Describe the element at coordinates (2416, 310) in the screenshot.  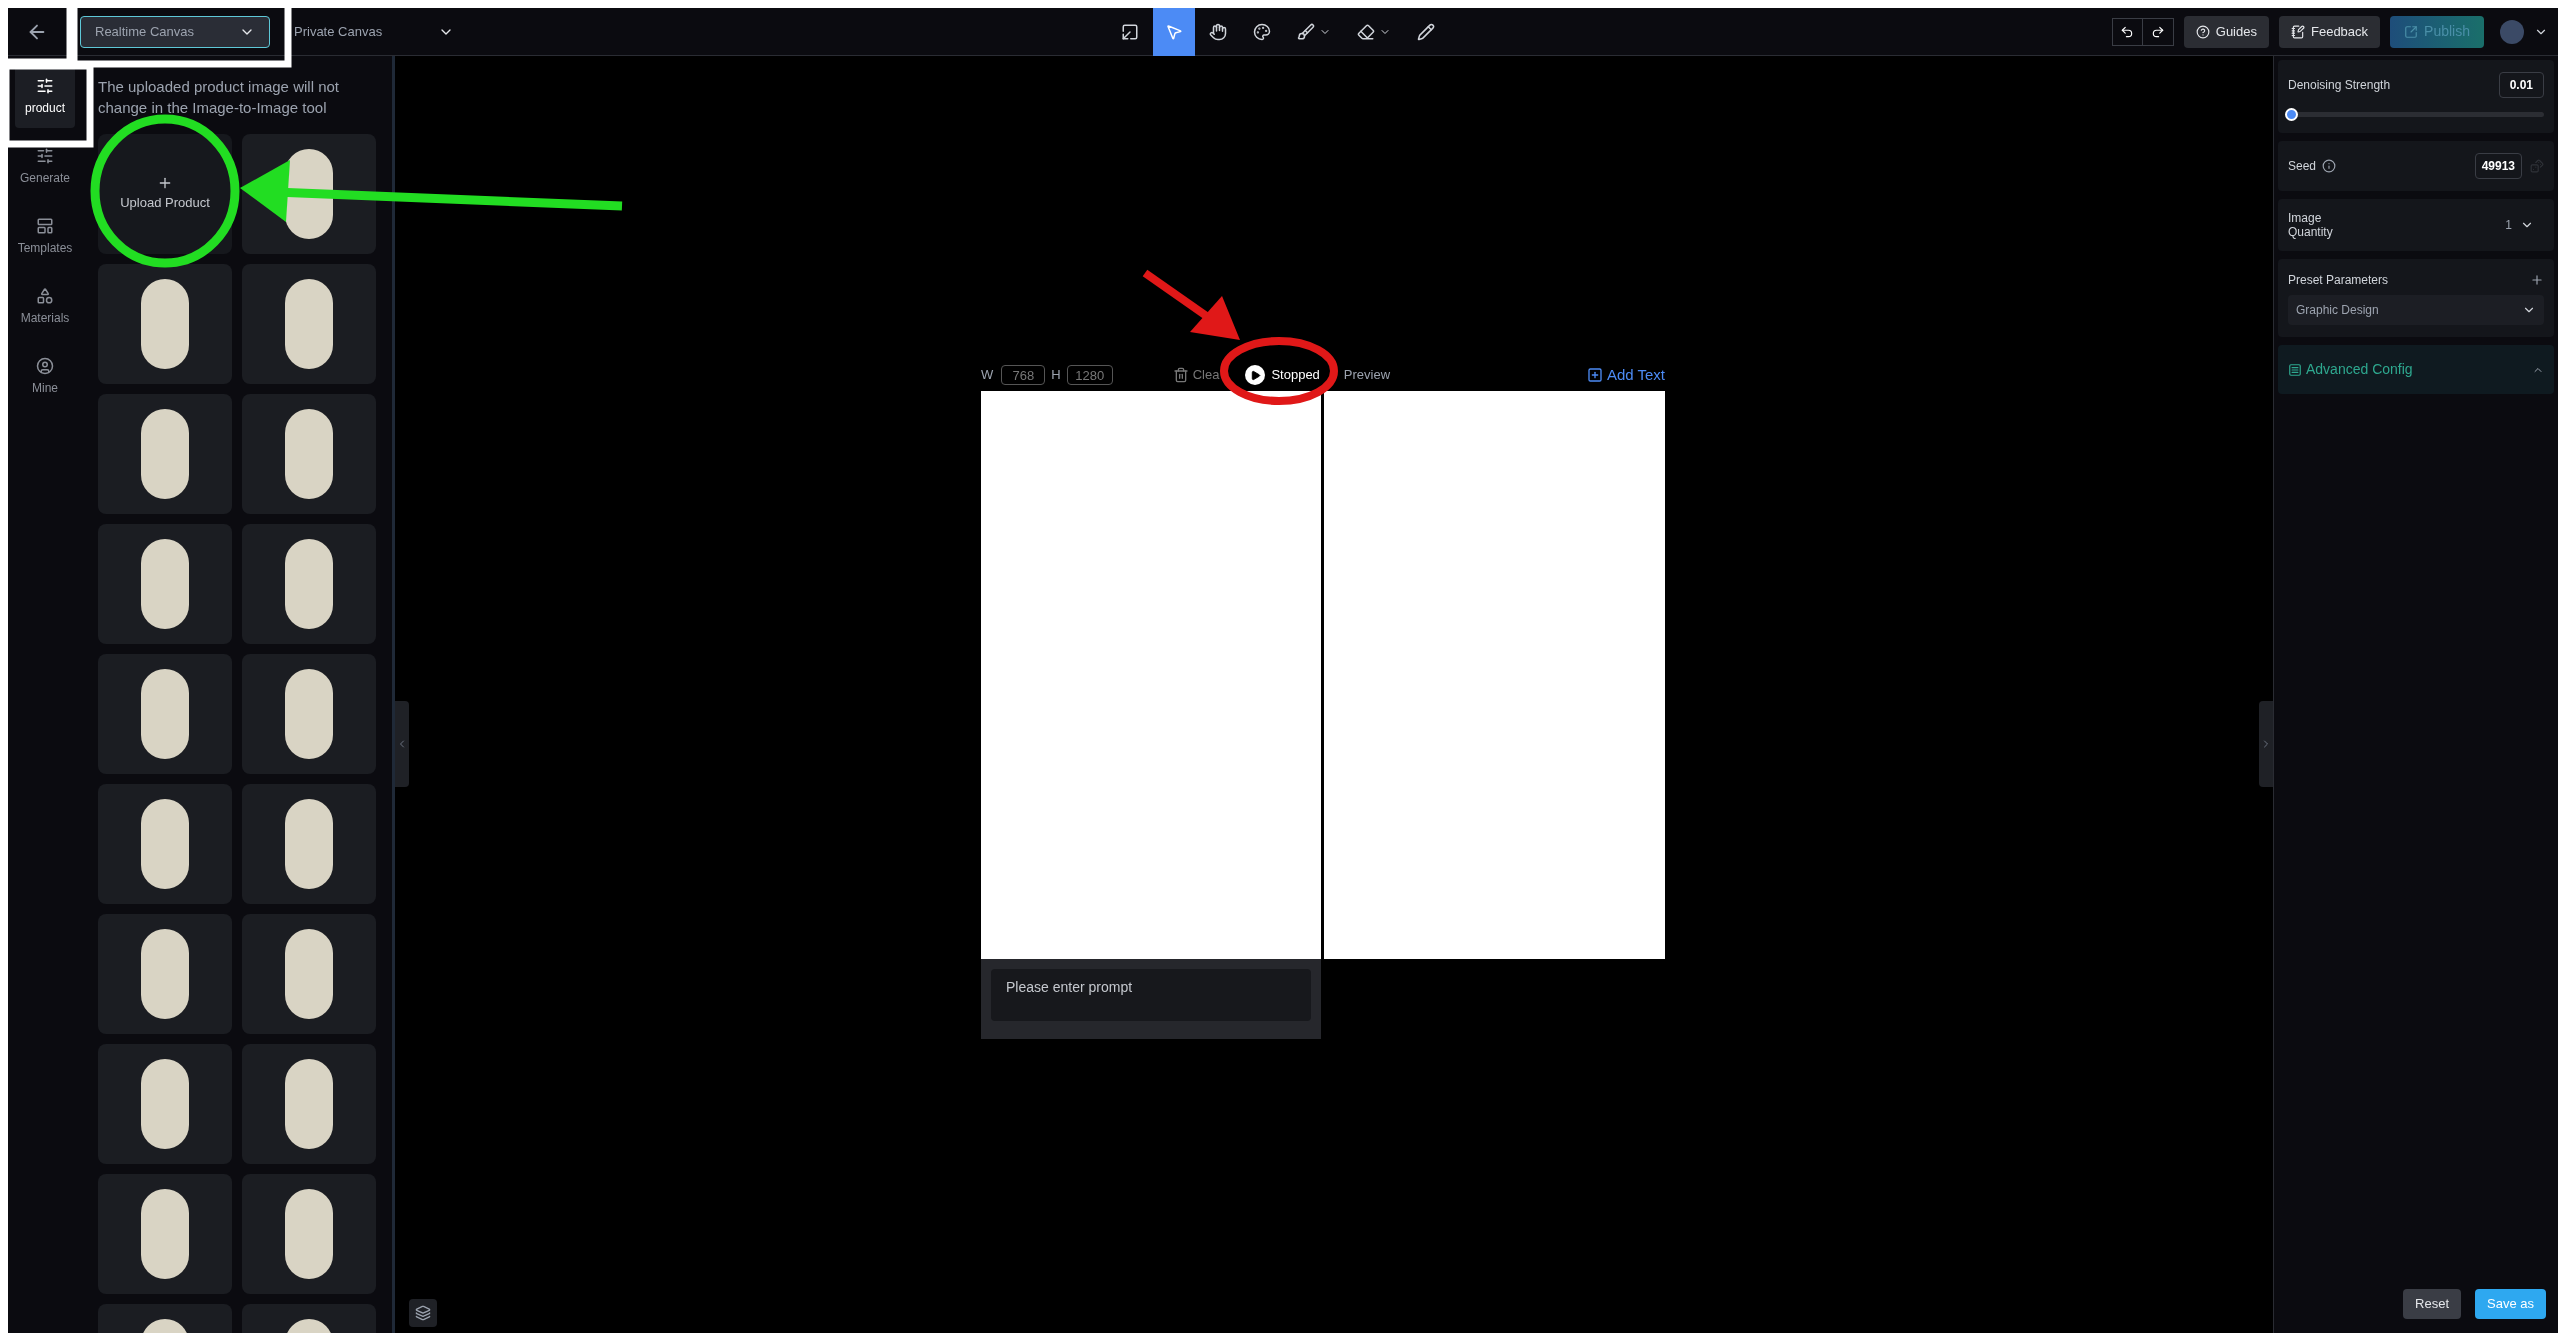
I see `preset-dropdown: Graphic Design` at that location.